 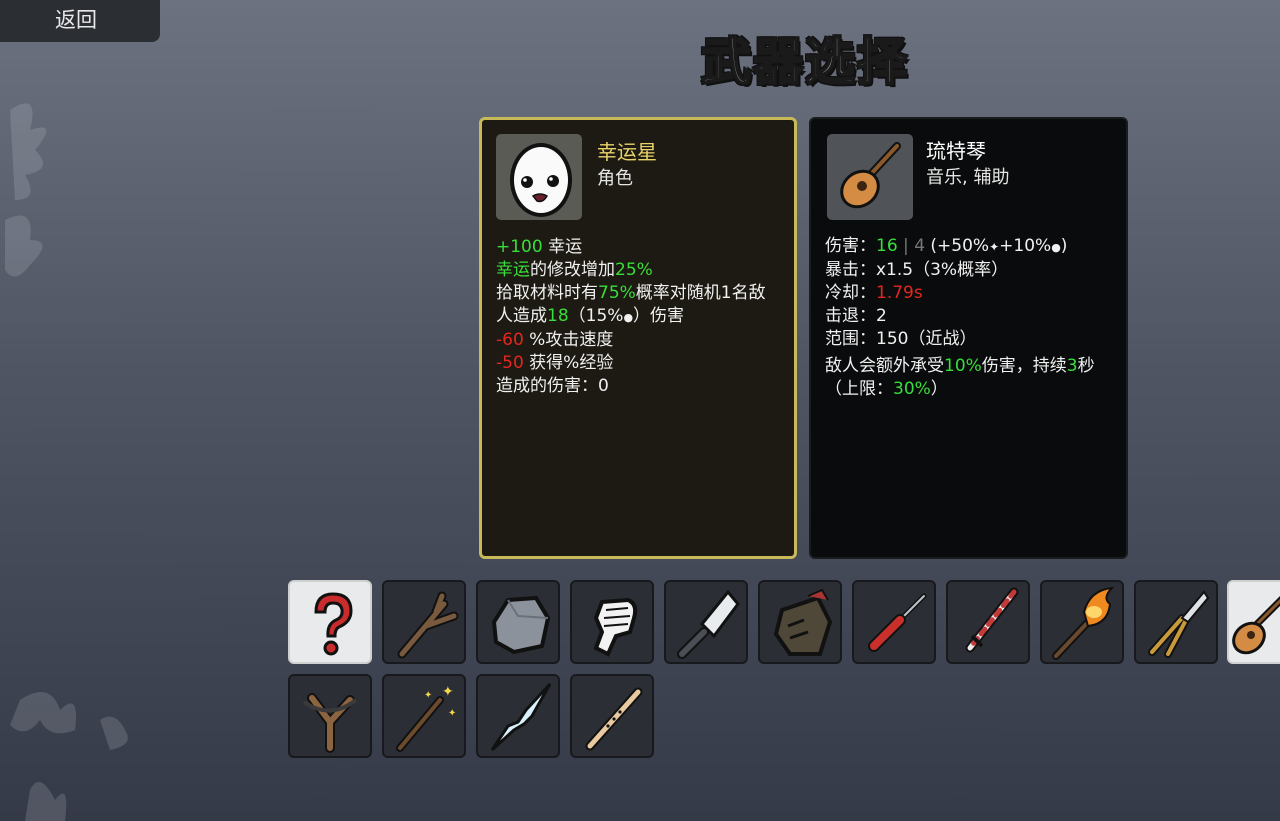 What do you see at coordinates (897, 622) in the screenshot?
I see `screwdriver-icon` at bounding box center [897, 622].